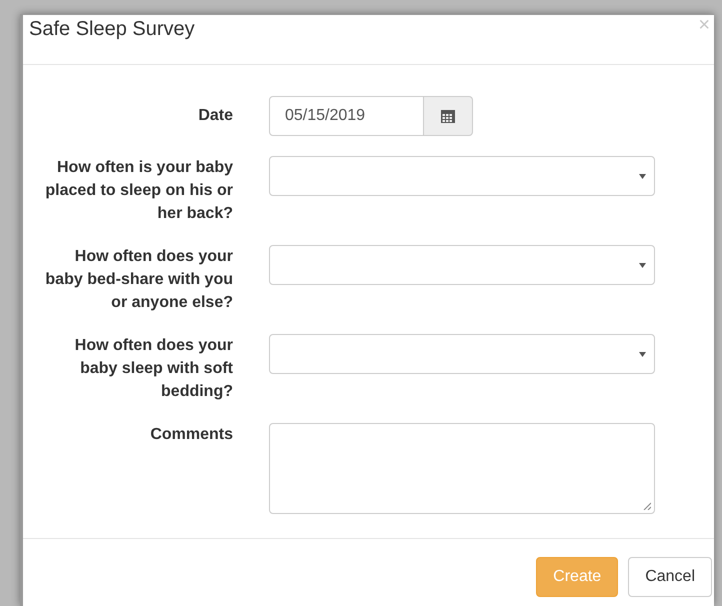 Image resolution: width=722 pixels, height=606 pixels. What do you see at coordinates (153, 369) in the screenshot?
I see `field-label: How often does your baby sleep with soft bedding?` at bounding box center [153, 369].